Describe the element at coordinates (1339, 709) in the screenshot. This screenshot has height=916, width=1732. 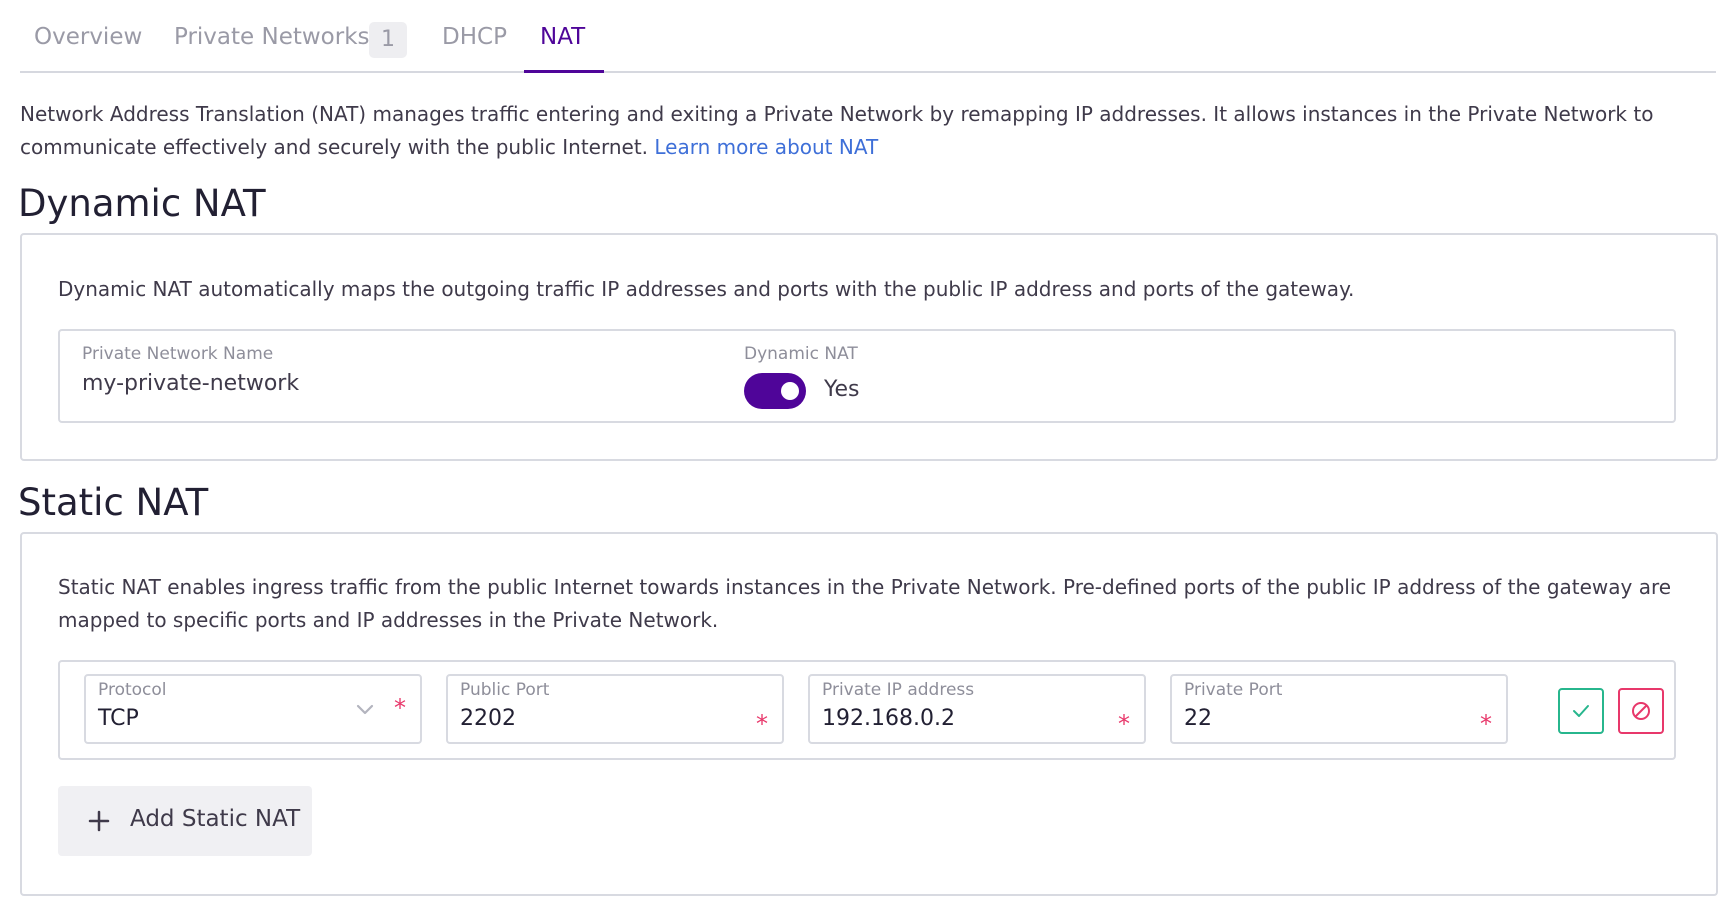
I see `private-port-input: Private Port 22 *` at that location.